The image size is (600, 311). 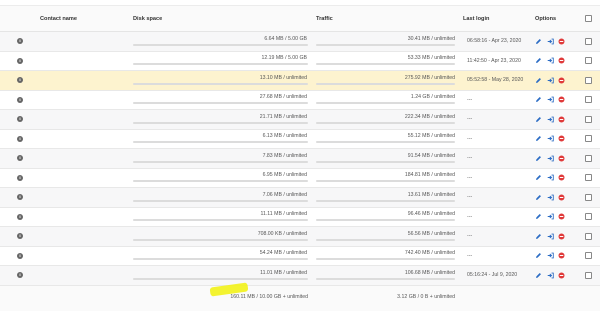 I want to click on traffic-value: 184.81 MB / unlimited, so click(x=429, y=175).